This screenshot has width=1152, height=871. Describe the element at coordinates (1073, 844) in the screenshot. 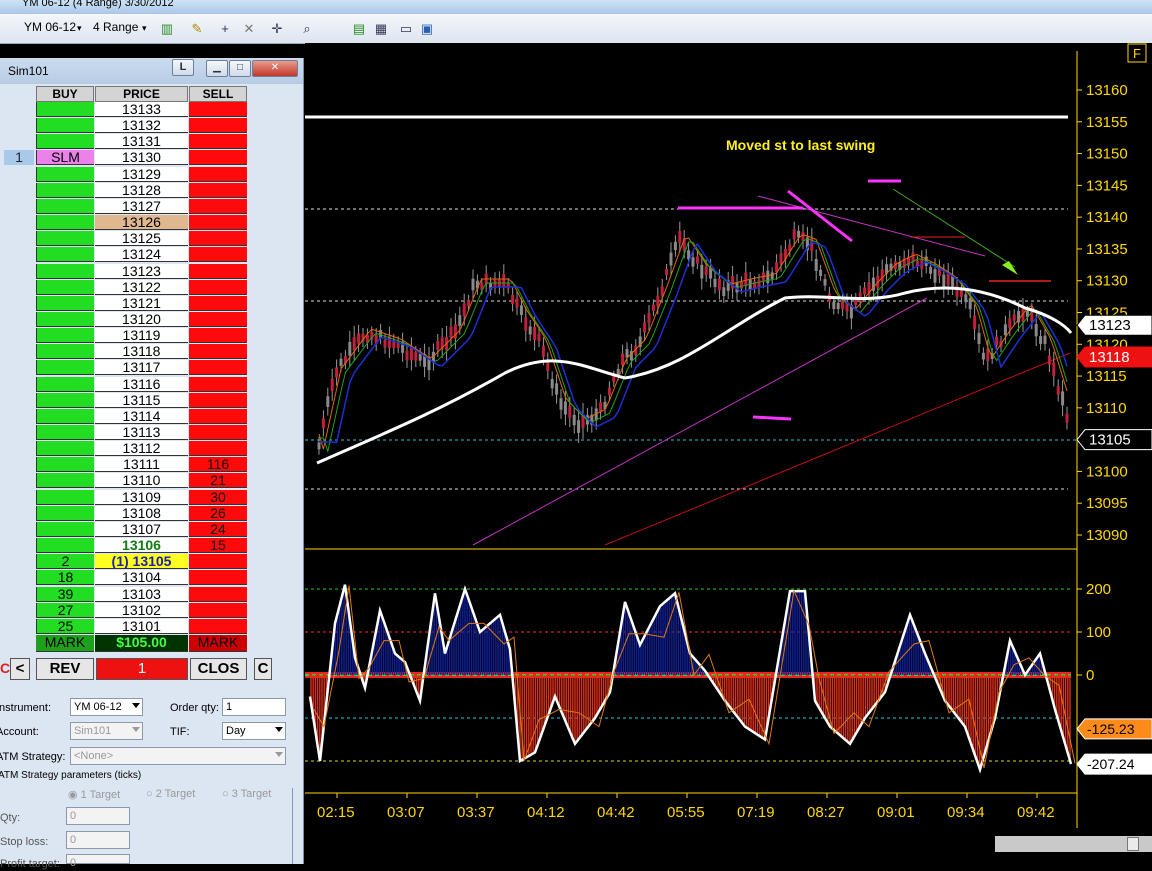

I see `horizontal-scrollbar` at that location.